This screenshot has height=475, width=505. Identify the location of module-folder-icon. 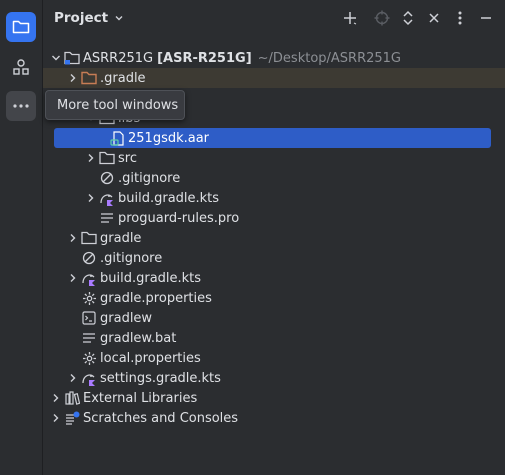
(72, 58).